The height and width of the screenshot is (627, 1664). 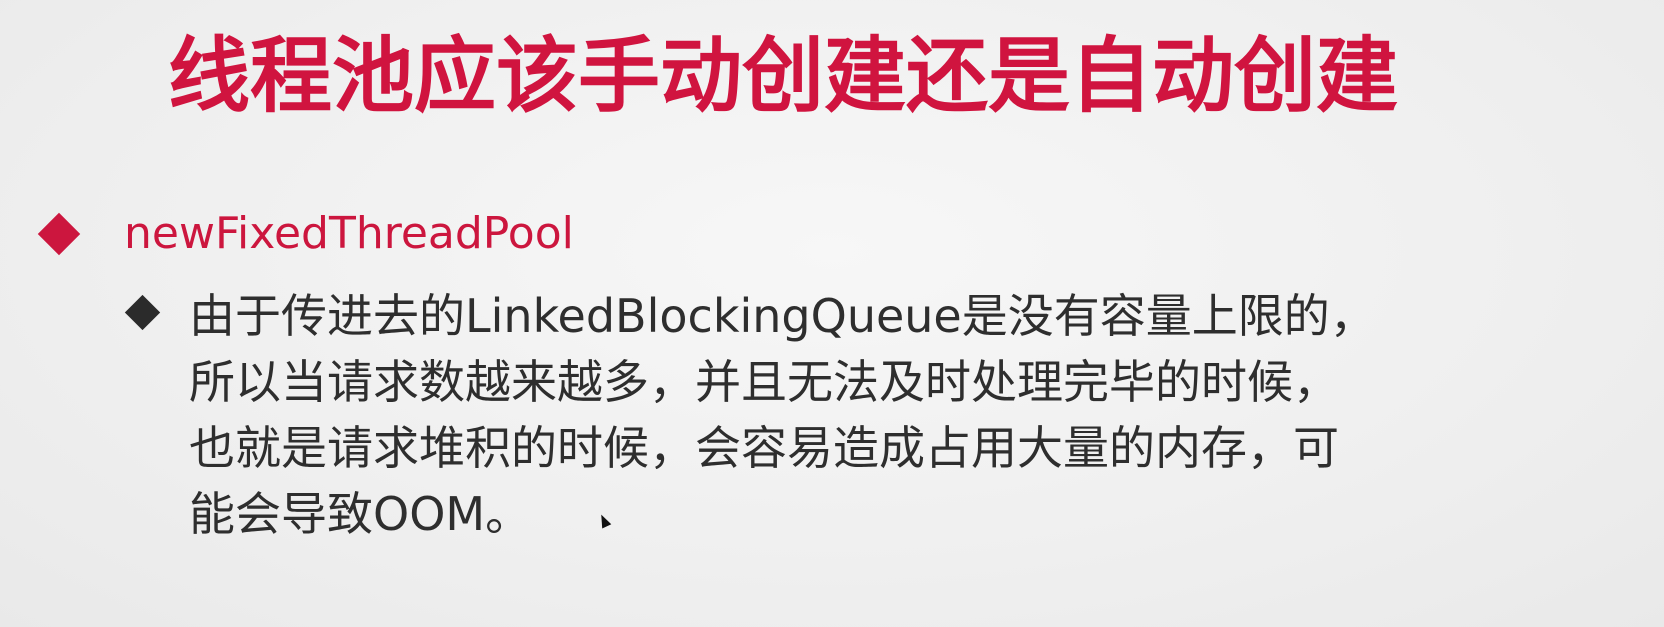 What do you see at coordinates (782, 316) in the screenshot?
I see `paragraph-line: 由于传进去的LinkedBlockingQueue是没有容量上限的，` at bounding box center [782, 316].